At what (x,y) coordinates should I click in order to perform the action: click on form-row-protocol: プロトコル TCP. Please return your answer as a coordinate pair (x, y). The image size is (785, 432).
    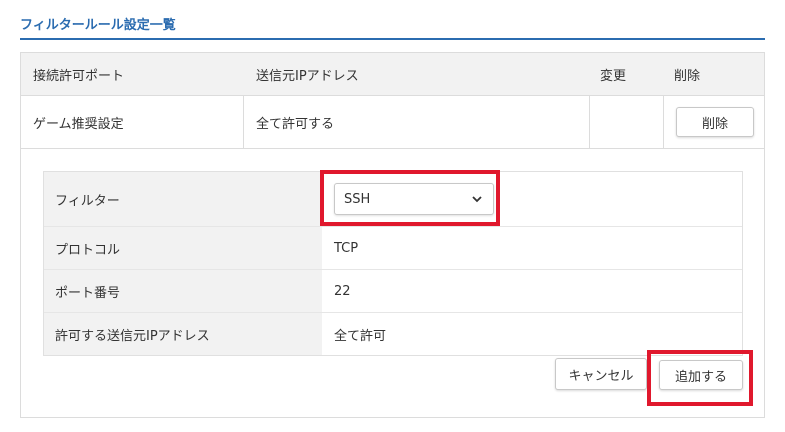
    Looking at the image, I should click on (393, 248).